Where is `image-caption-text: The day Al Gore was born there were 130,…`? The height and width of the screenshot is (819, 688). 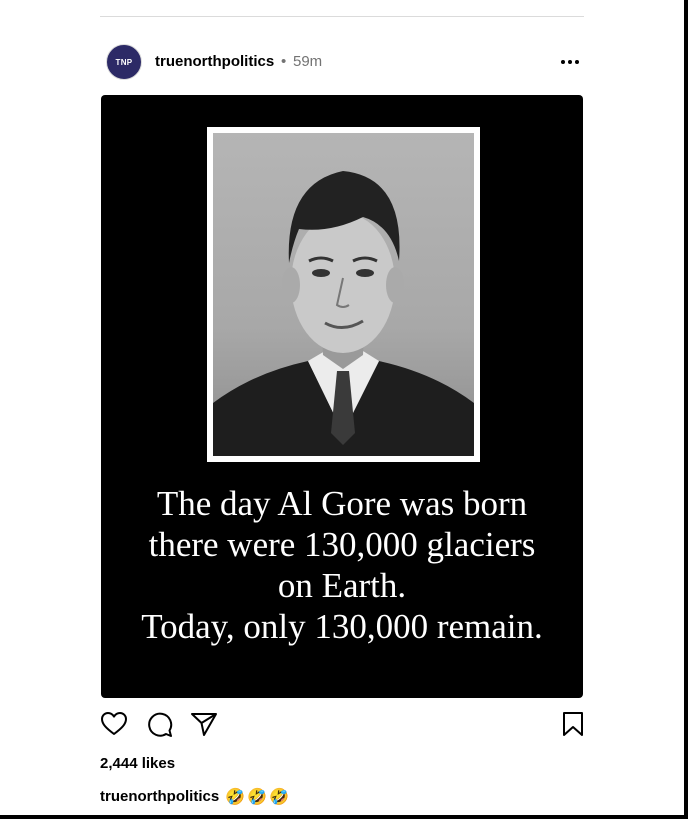
image-caption-text: The day Al Gore was born there were 130,… is located at coordinates (342, 565).